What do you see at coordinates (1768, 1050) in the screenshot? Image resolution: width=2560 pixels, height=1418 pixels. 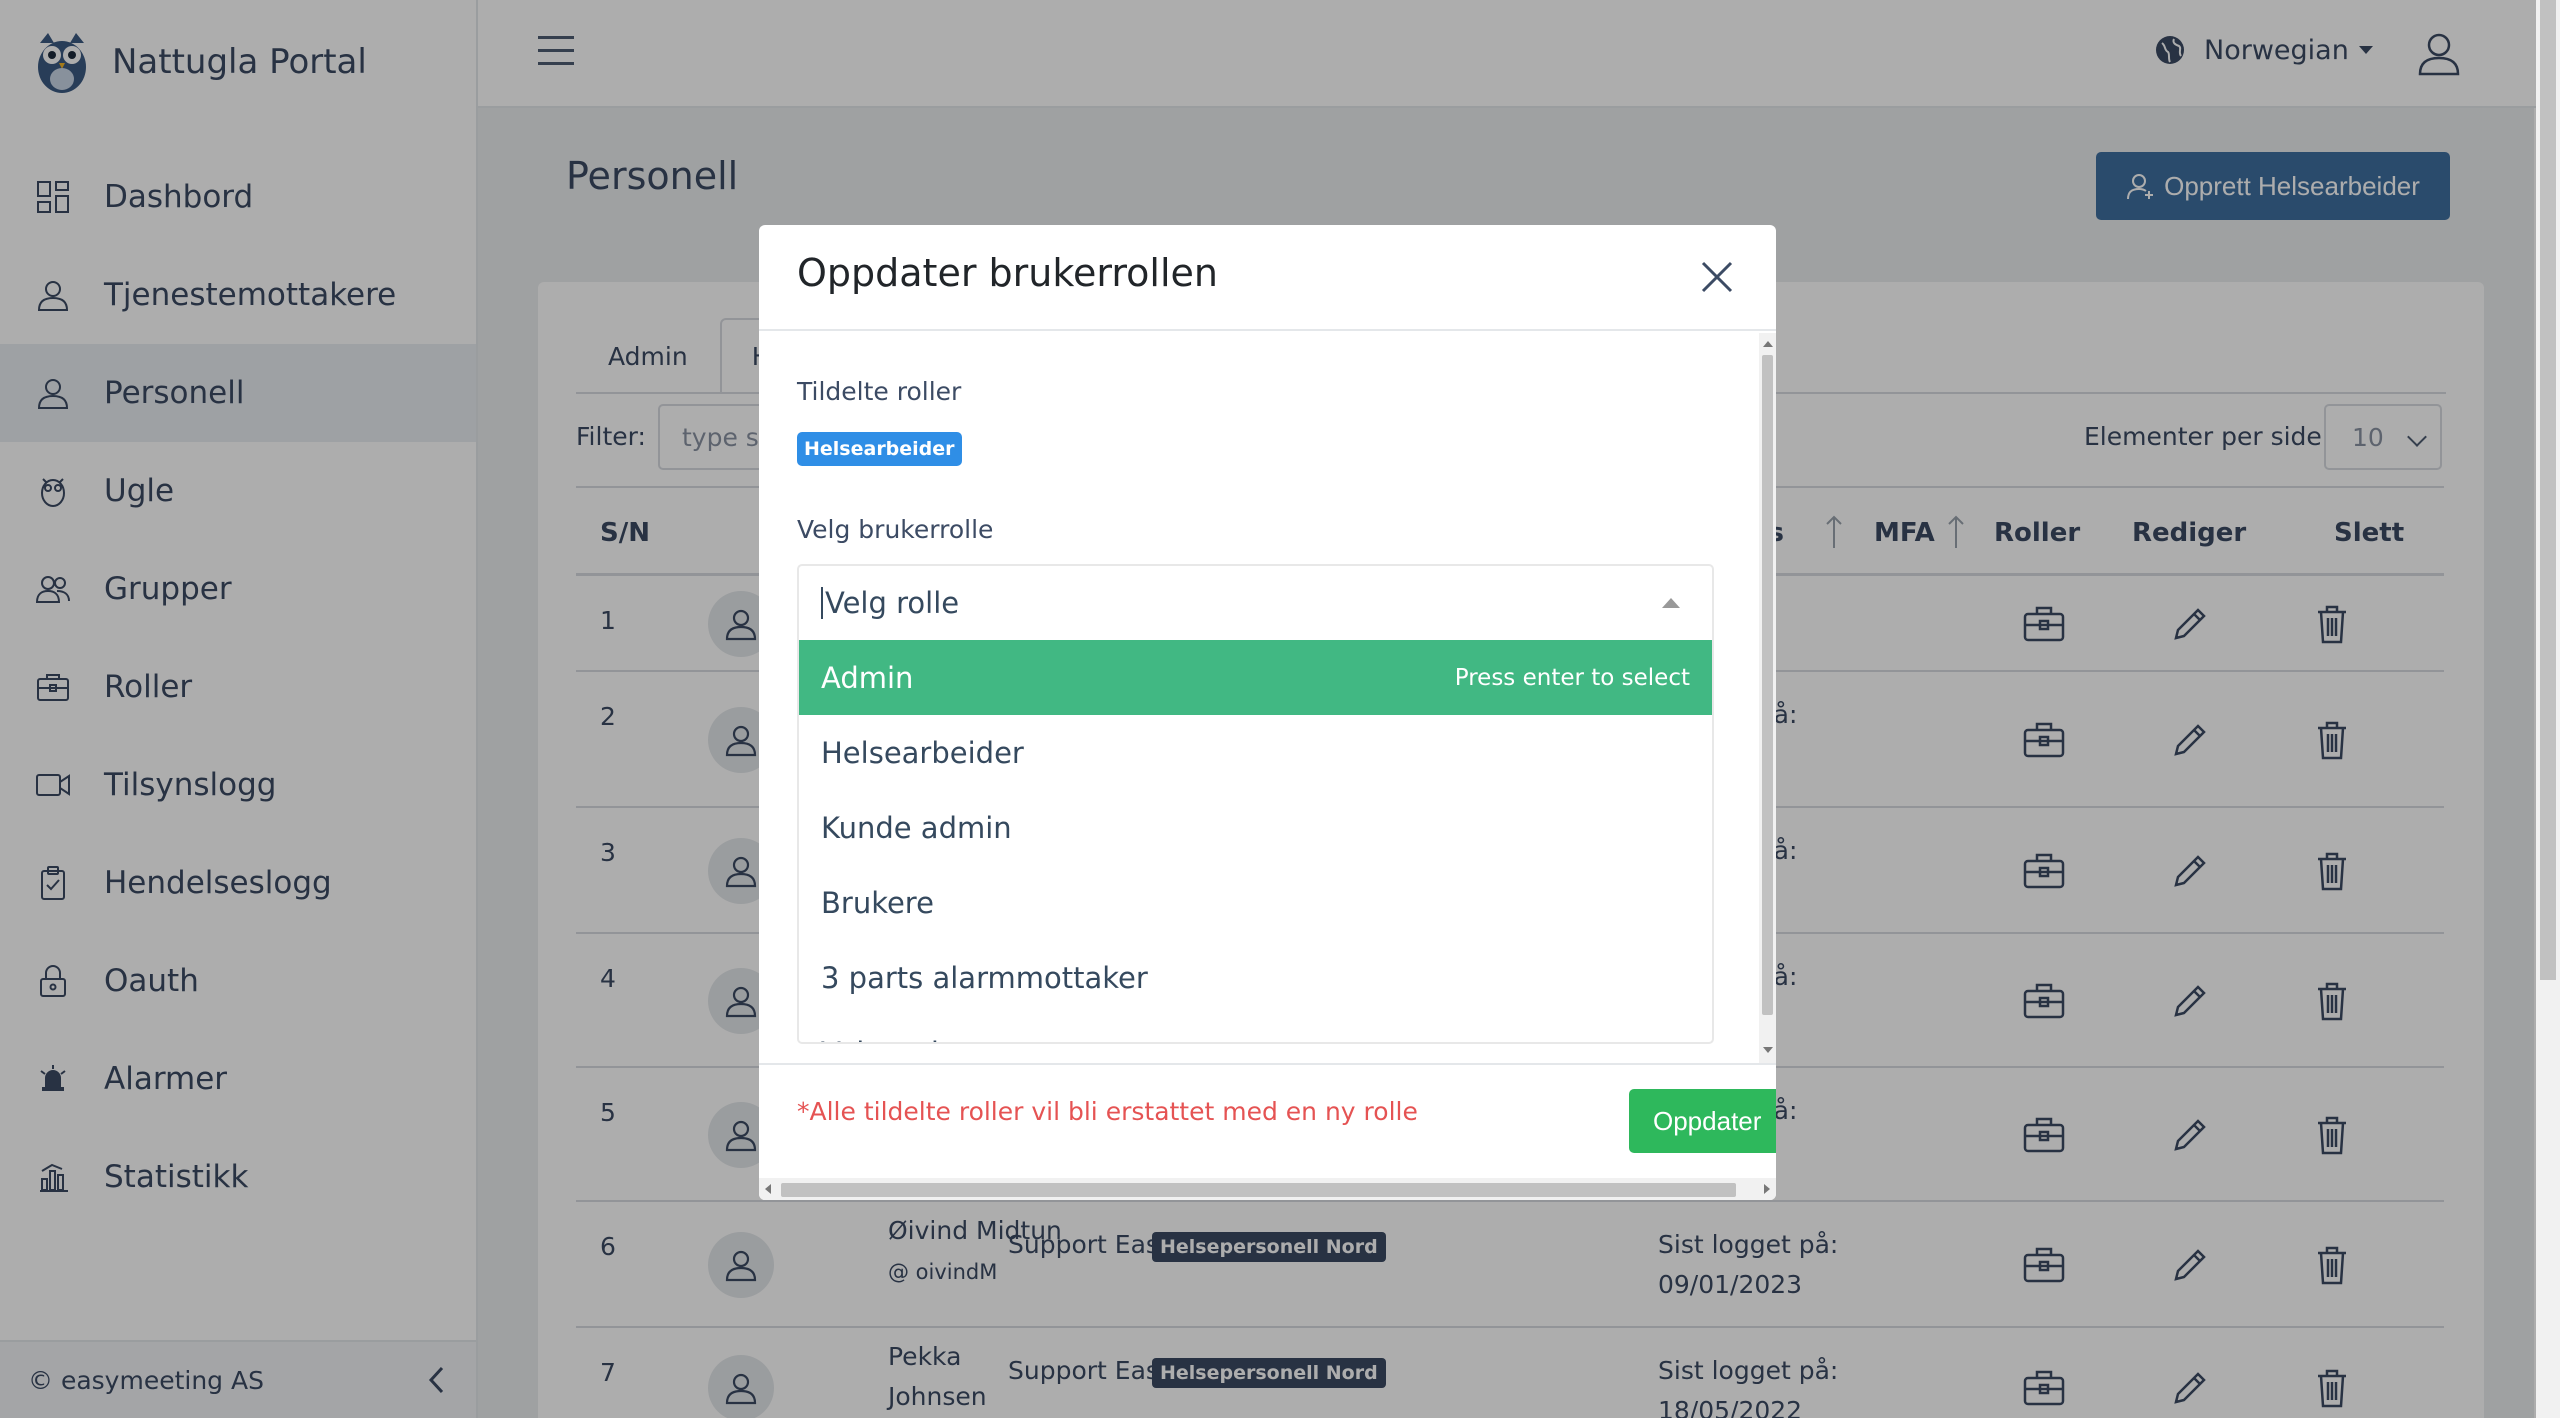 I see `scroll-down-arrow-icon` at bounding box center [1768, 1050].